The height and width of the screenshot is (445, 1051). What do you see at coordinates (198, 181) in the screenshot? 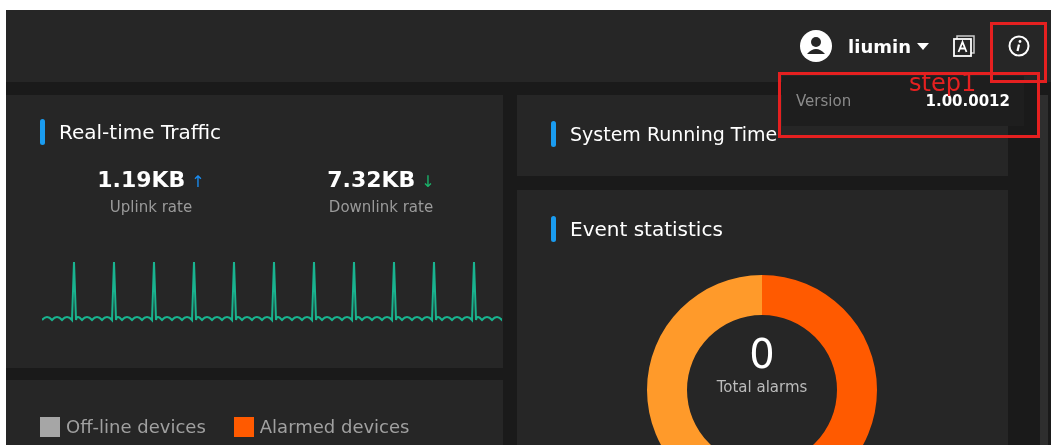
I see `rate-arrow: ↑` at bounding box center [198, 181].